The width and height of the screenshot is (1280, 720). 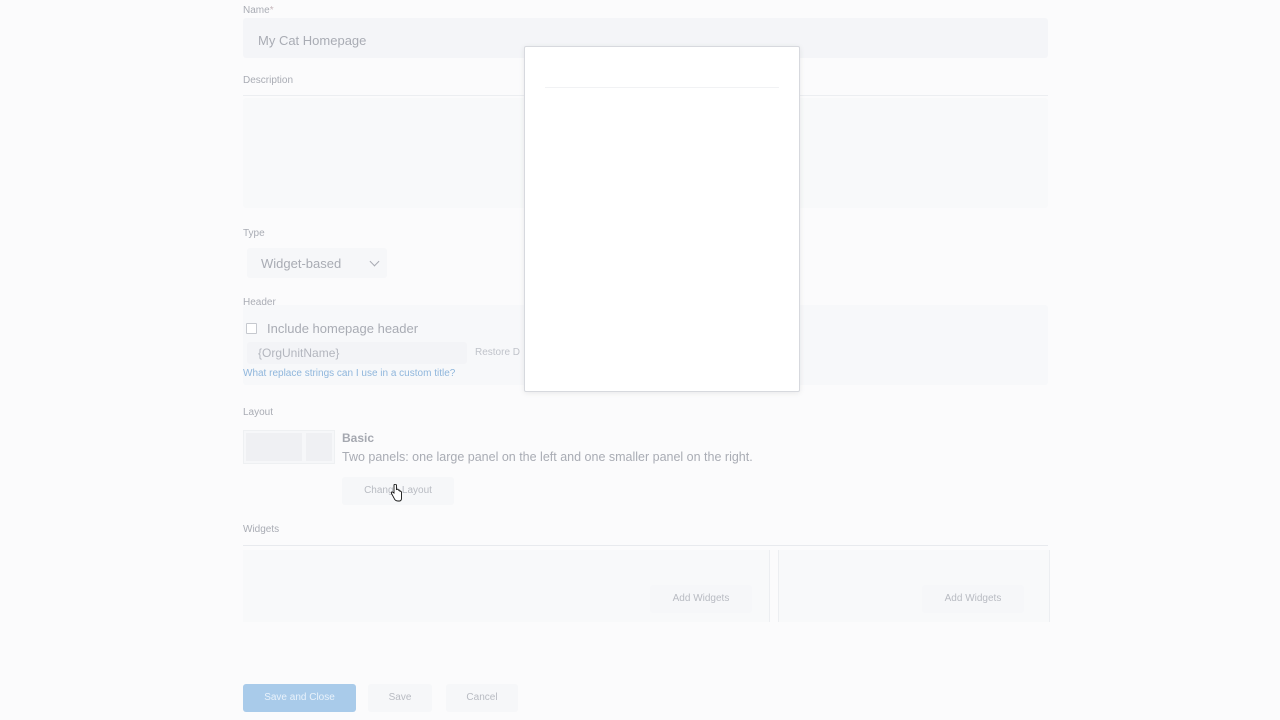 I want to click on layout-name: Basic, so click(x=358, y=438).